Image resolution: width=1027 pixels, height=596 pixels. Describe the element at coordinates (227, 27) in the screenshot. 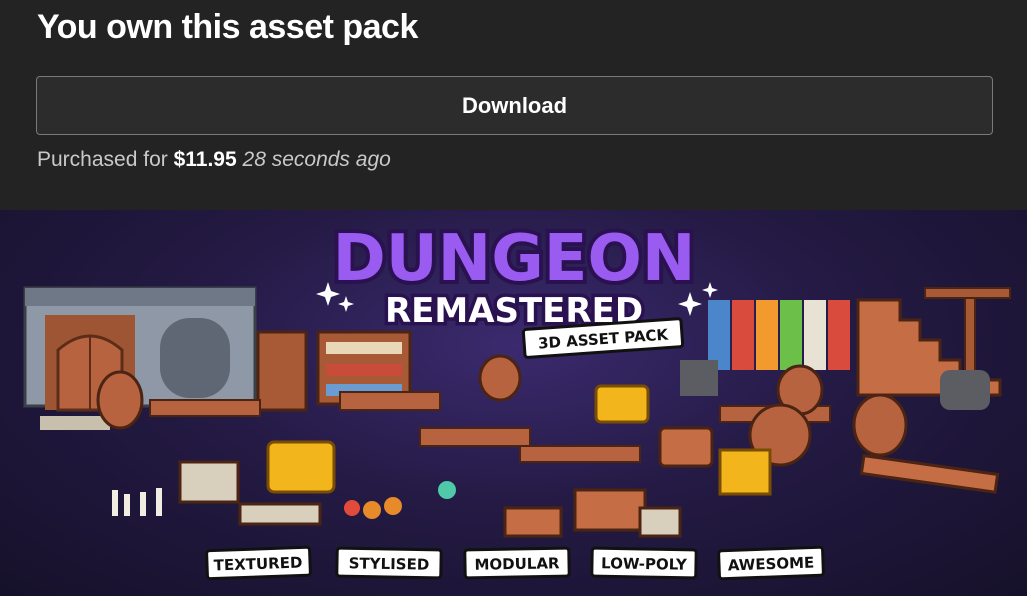

I see `page-title: You own this asset pack` at that location.